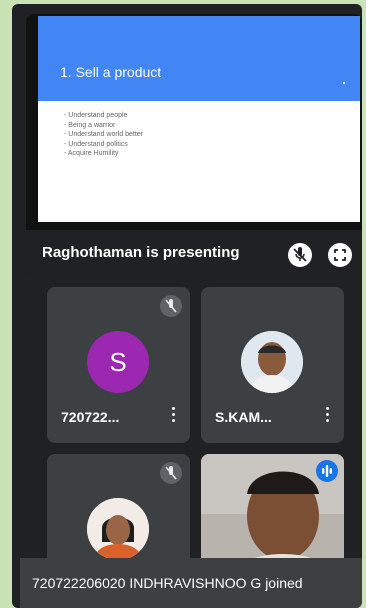 Image resolution: width=366 pixels, height=608 pixels. Describe the element at coordinates (212, 154) in the screenshot. I see `slide-bullet: Acquire Humility` at that location.